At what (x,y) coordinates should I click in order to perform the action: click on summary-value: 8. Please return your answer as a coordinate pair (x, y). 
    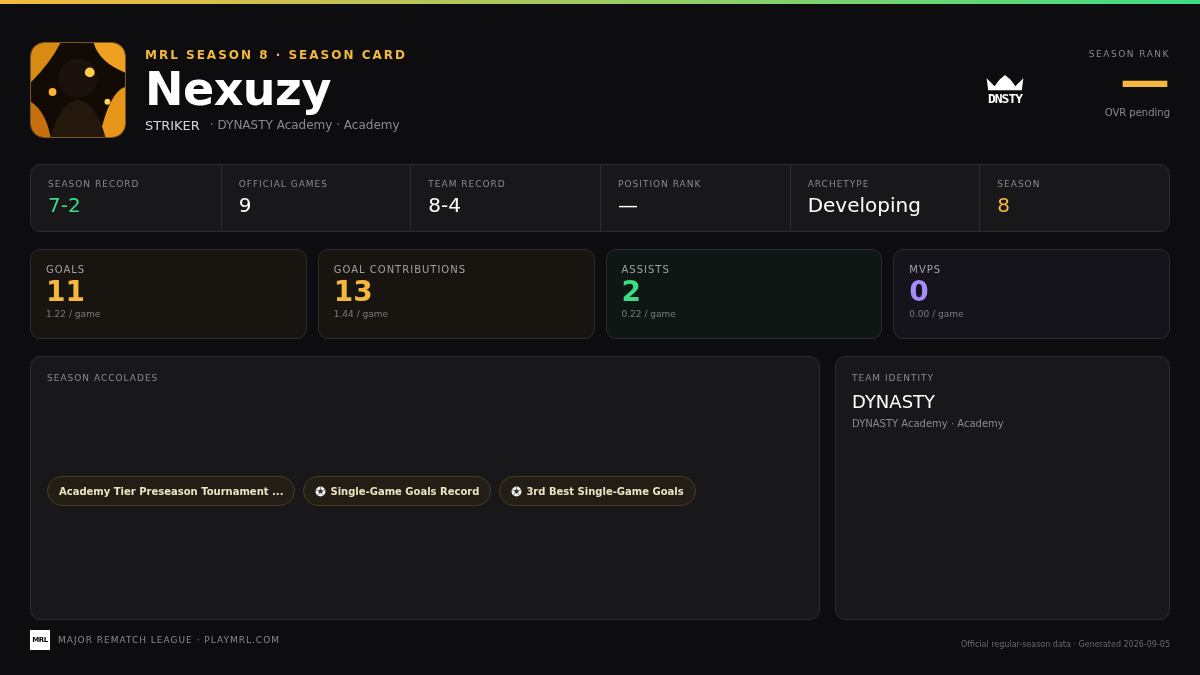
    Looking at the image, I should click on (1004, 205).